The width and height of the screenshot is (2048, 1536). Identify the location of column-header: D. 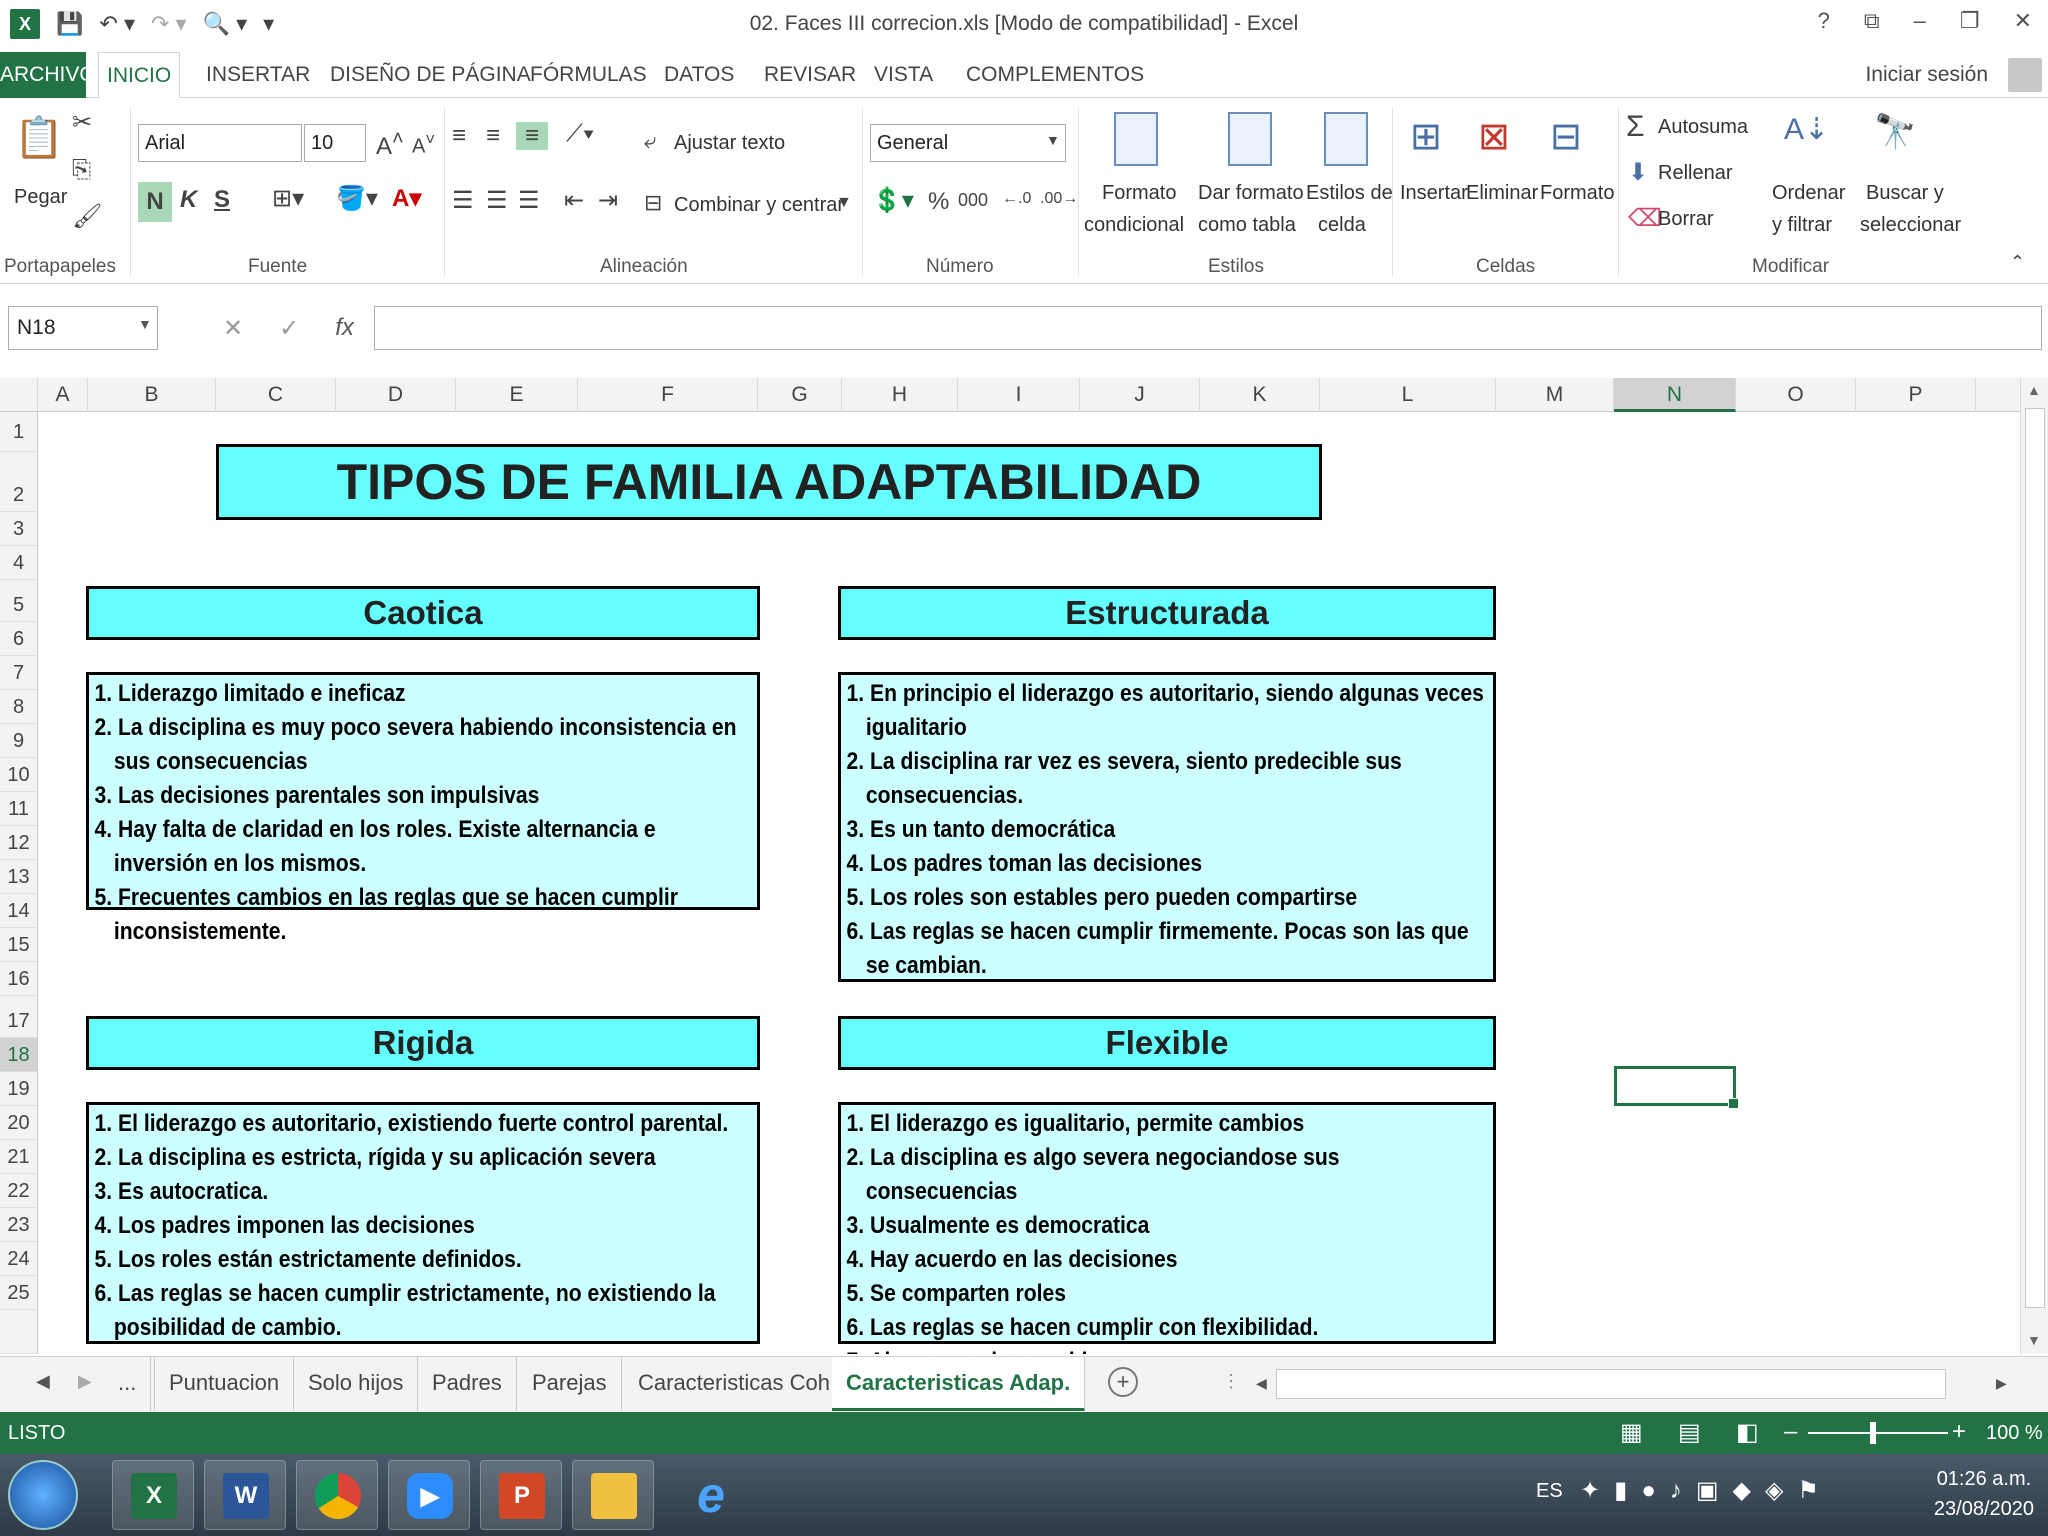
(396, 395).